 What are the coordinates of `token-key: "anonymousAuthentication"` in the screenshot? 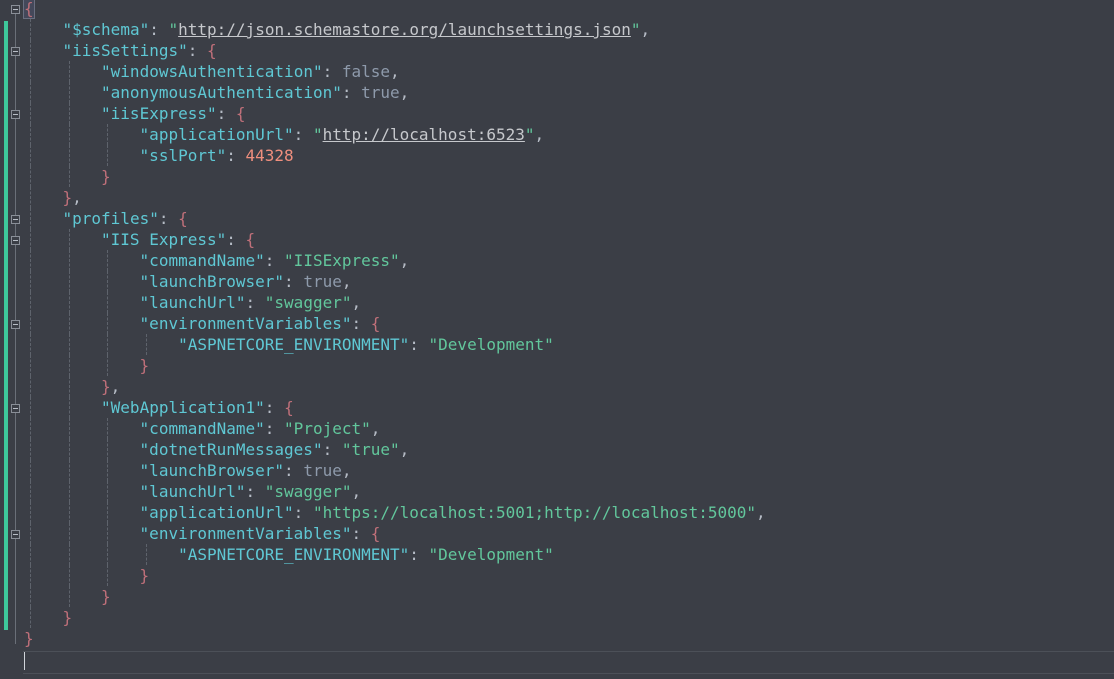 It's located at (221, 92).